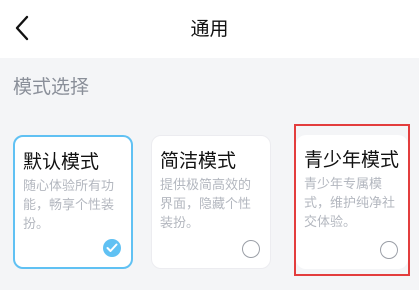 The height and width of the screenshot is (290, 419). What do you see at coordinates (61, 162) in the screenshot?
I see `mode-title: 默认模式` at bounding box center [61, 162].